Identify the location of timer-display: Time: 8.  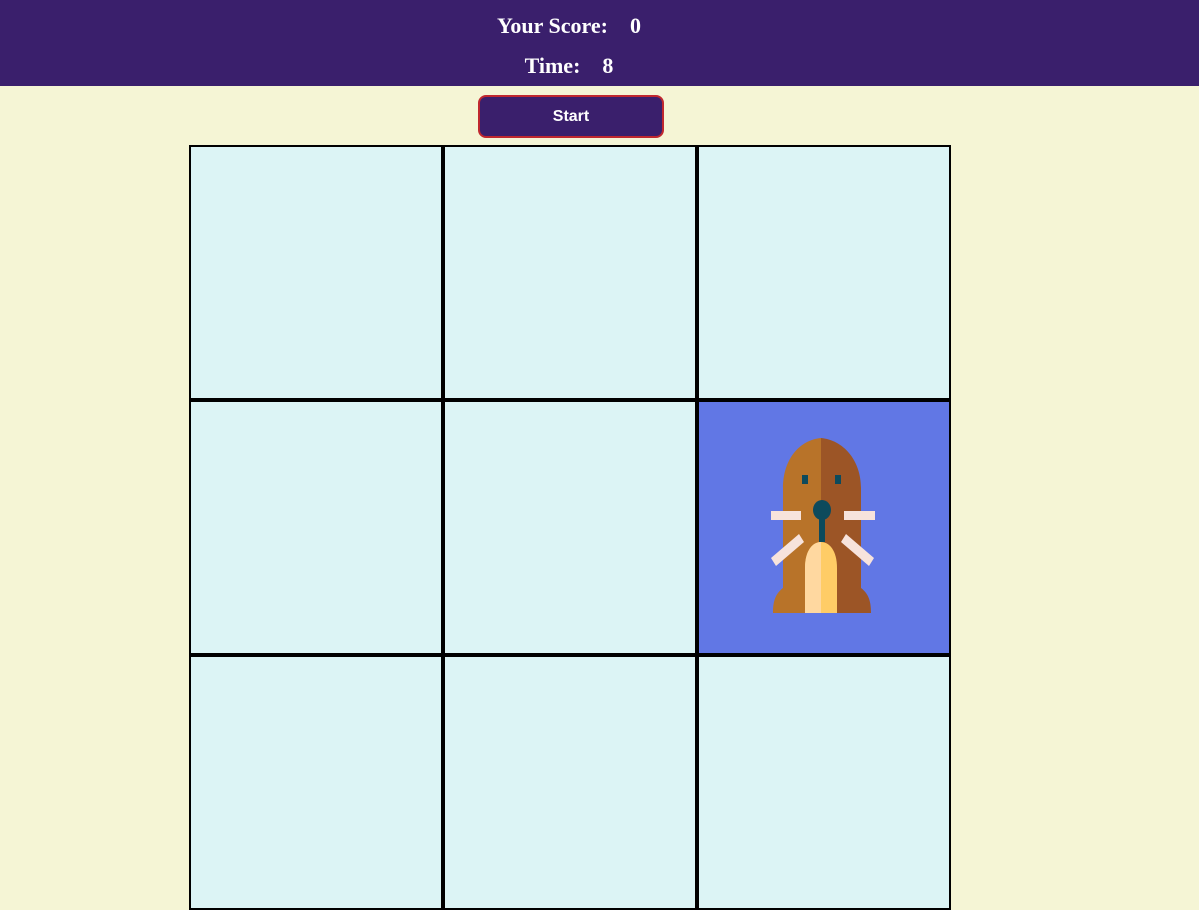
(569, 66).